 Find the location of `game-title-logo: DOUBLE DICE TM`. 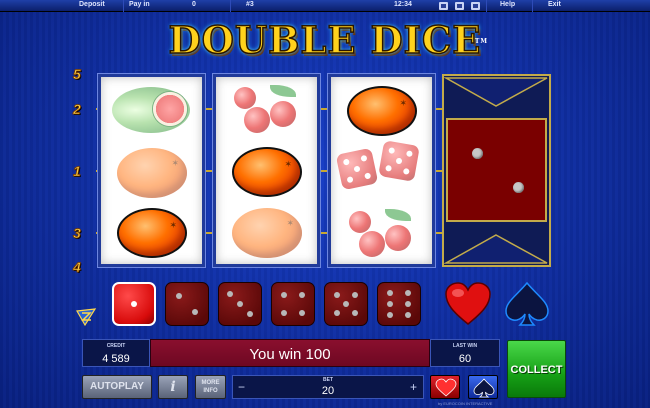

game-title-logo: DOUBLE DICE TM is located at coordinates (325, 40).